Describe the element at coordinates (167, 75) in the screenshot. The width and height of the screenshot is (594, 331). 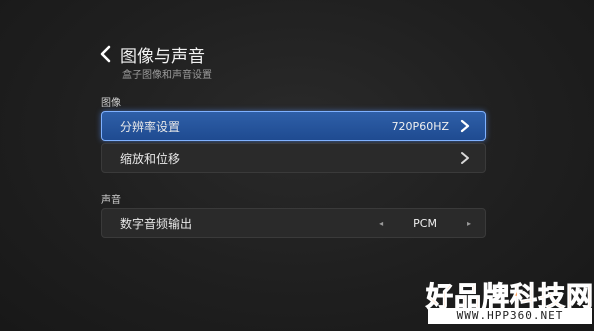
I see `page-subtitle: 盒子图像和声音设置` at that location.